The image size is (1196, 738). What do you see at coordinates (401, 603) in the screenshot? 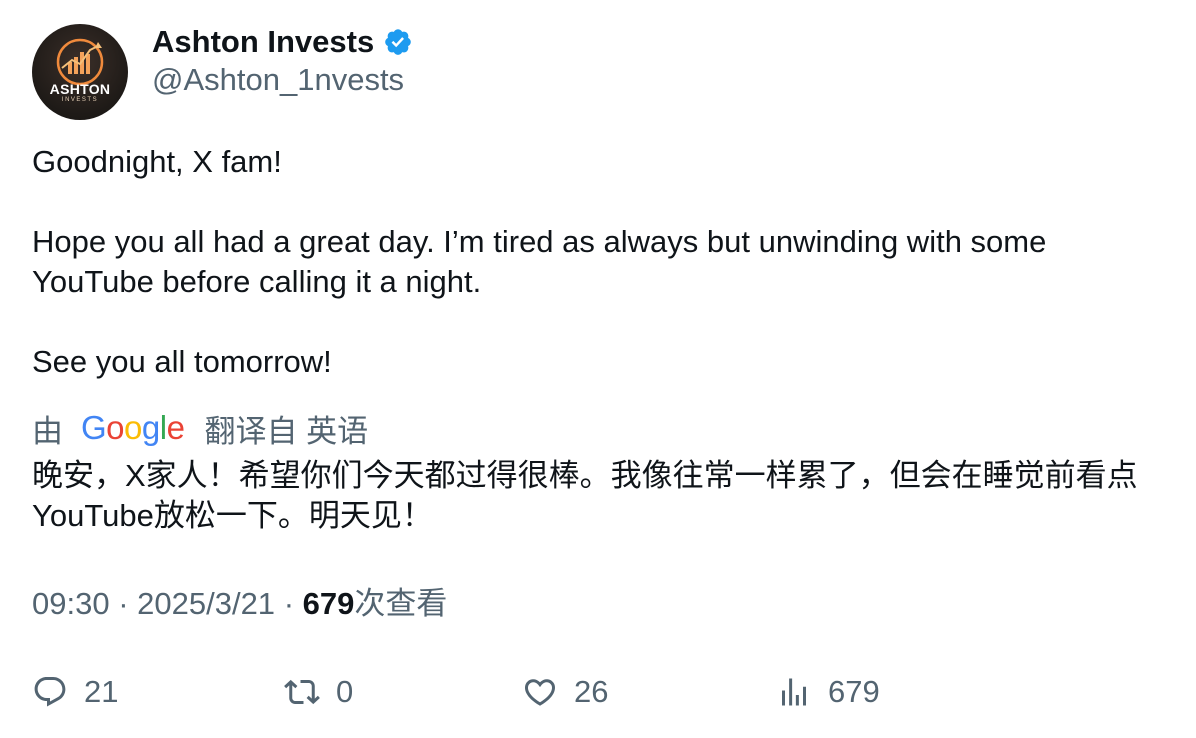
I see `views-label: 次查看` at bounding box center [401, 603].